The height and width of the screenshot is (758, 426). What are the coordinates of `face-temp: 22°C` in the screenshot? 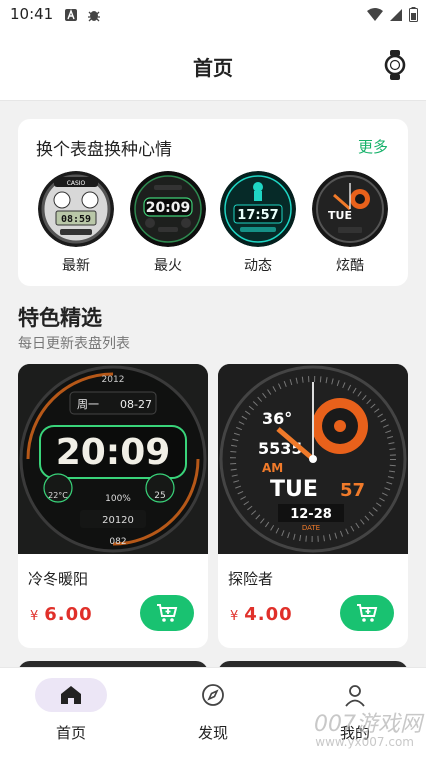 It's located at (58, 495).